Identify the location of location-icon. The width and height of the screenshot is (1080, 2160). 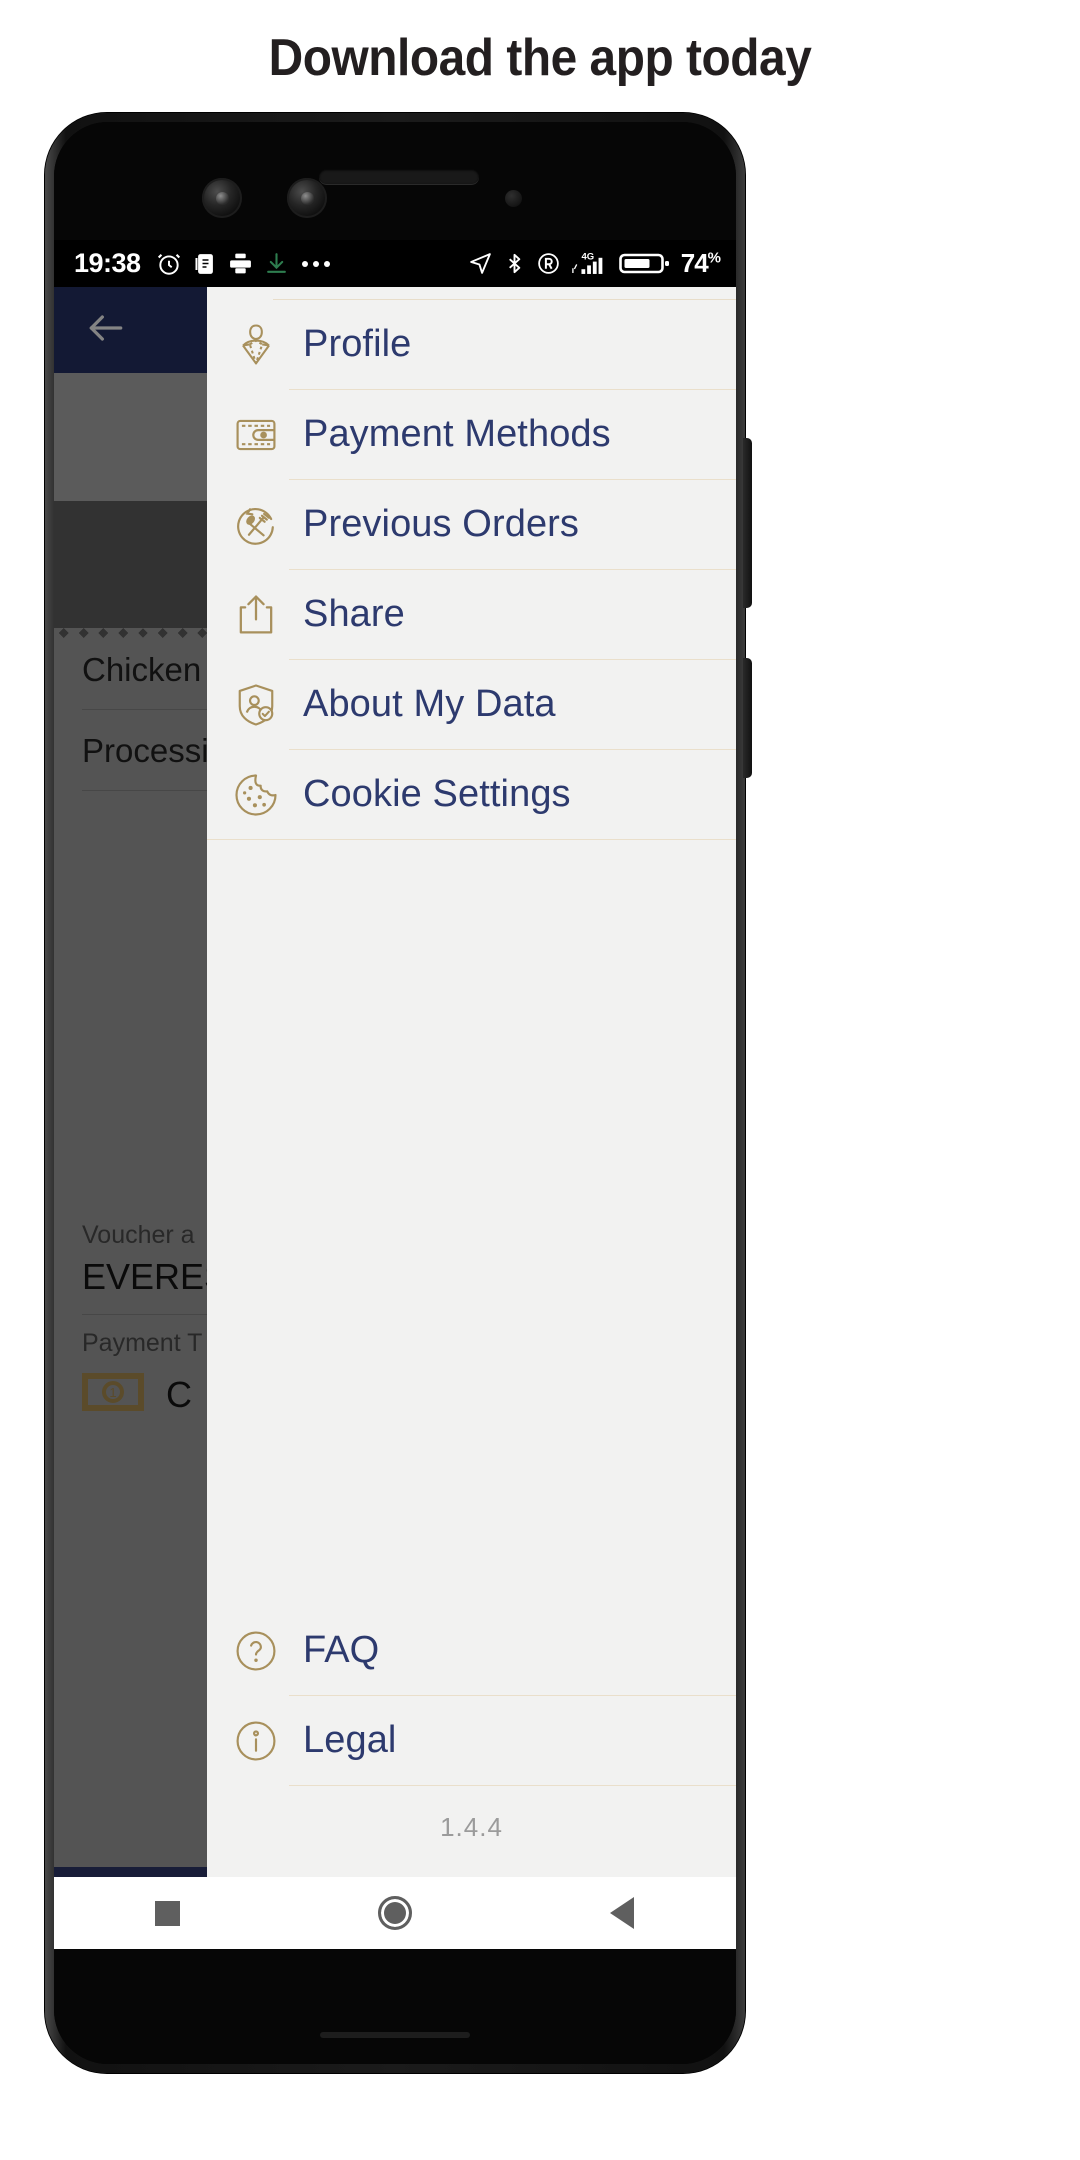
(480, 263).